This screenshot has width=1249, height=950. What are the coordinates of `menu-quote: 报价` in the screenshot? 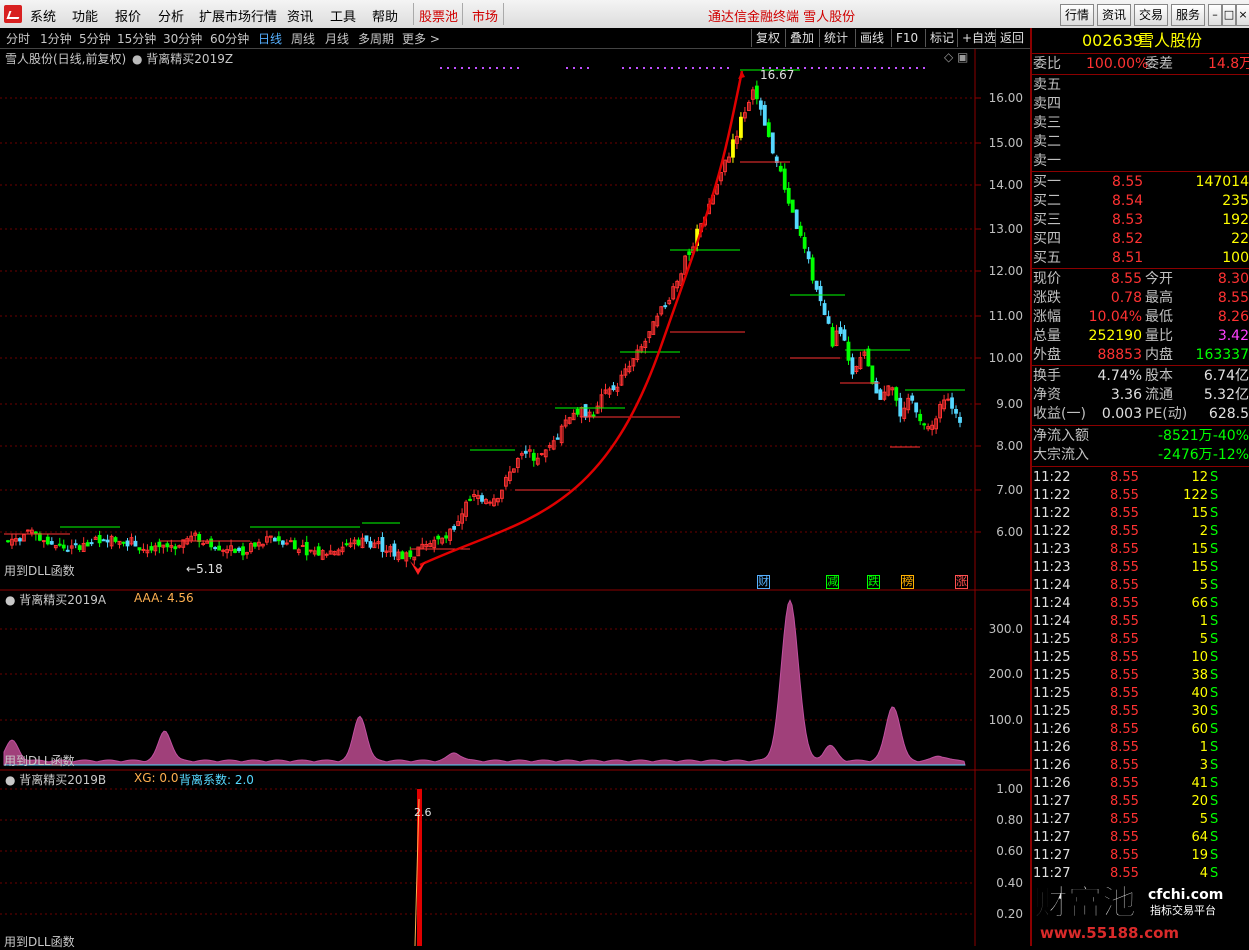 It's located at (128, 15).